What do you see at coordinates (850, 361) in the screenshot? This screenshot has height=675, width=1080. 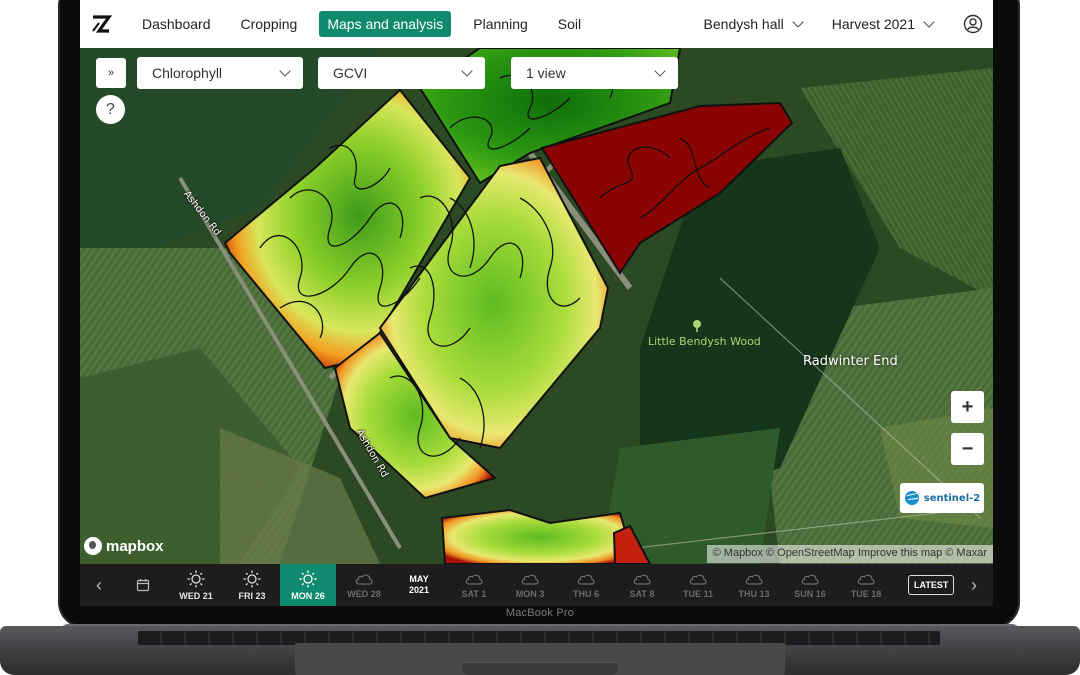 I see `map-label-town: Radwinter End` at bounding box center [850, 361].